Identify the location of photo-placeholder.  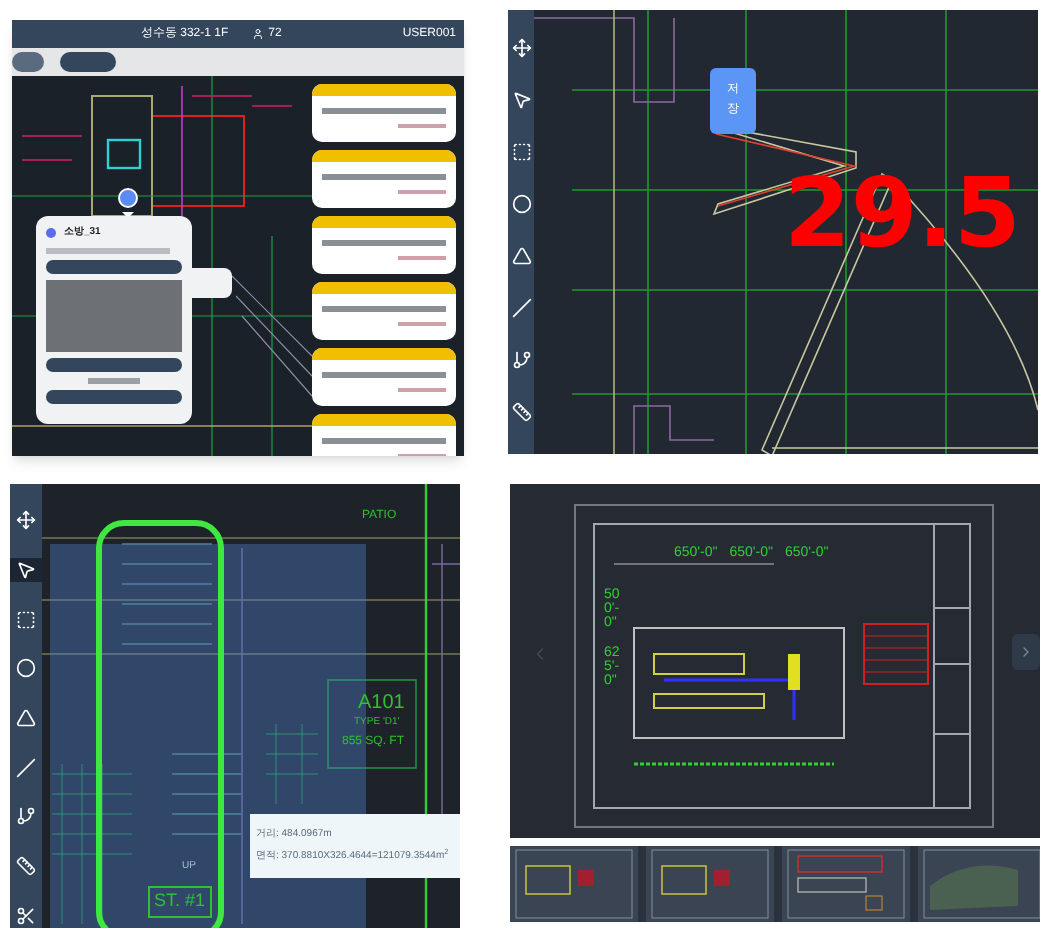
(114, 315).